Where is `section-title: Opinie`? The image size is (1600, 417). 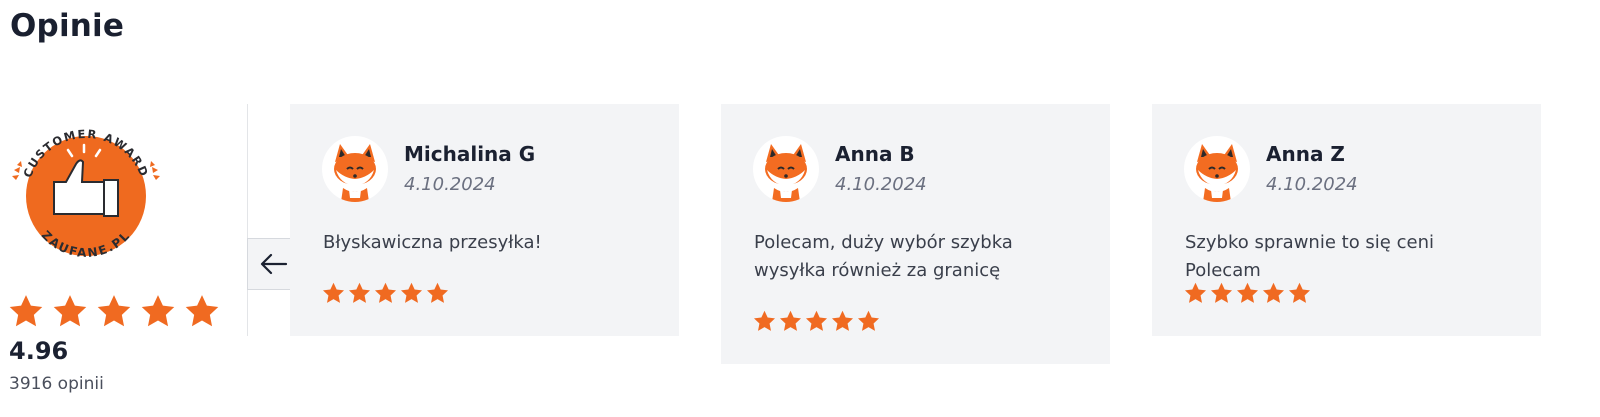 section-title: Opinie is located at coordinates (67, 26).